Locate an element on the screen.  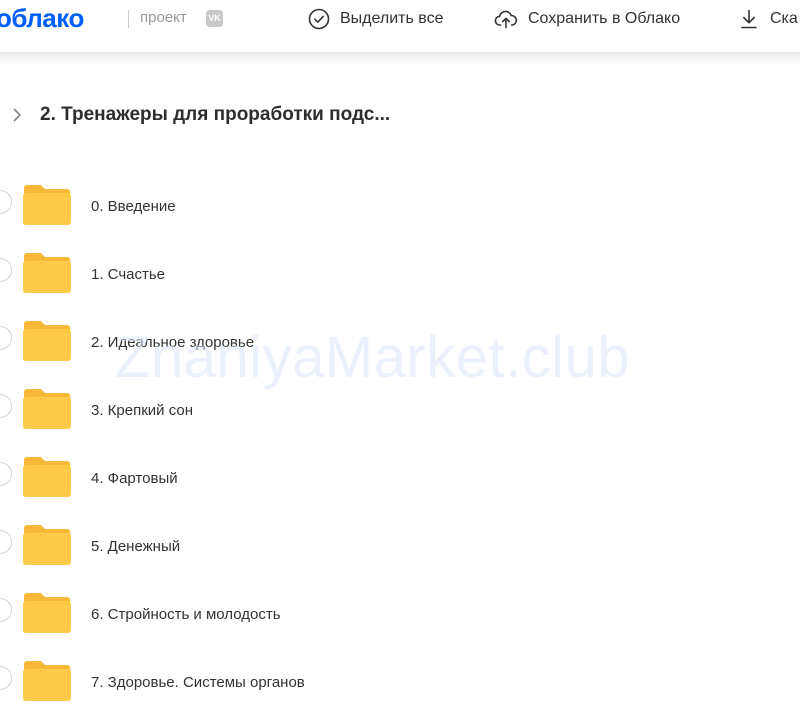
folder-row: 5. Денежный is located at coordinates (400, 544).